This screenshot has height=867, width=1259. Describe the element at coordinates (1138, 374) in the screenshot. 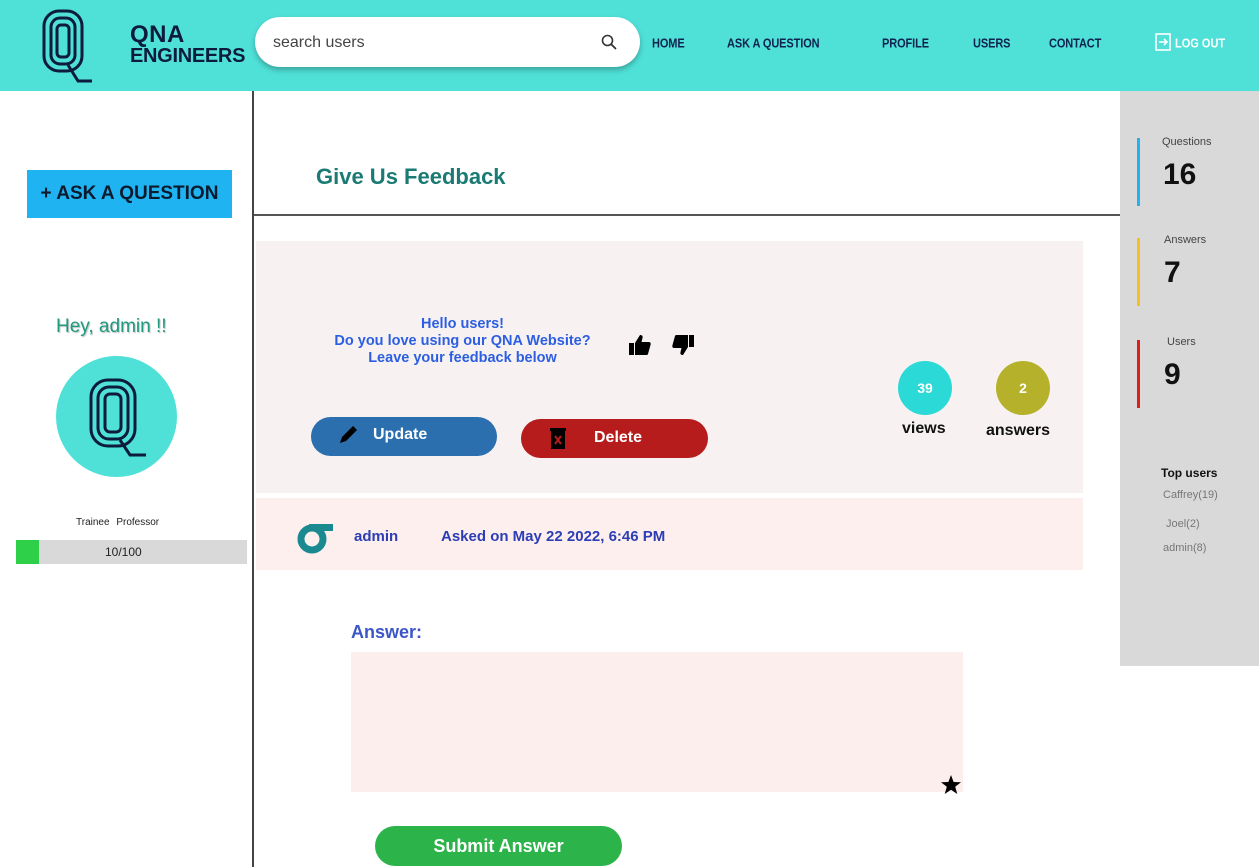

I see `users-stat-bar` at that location.